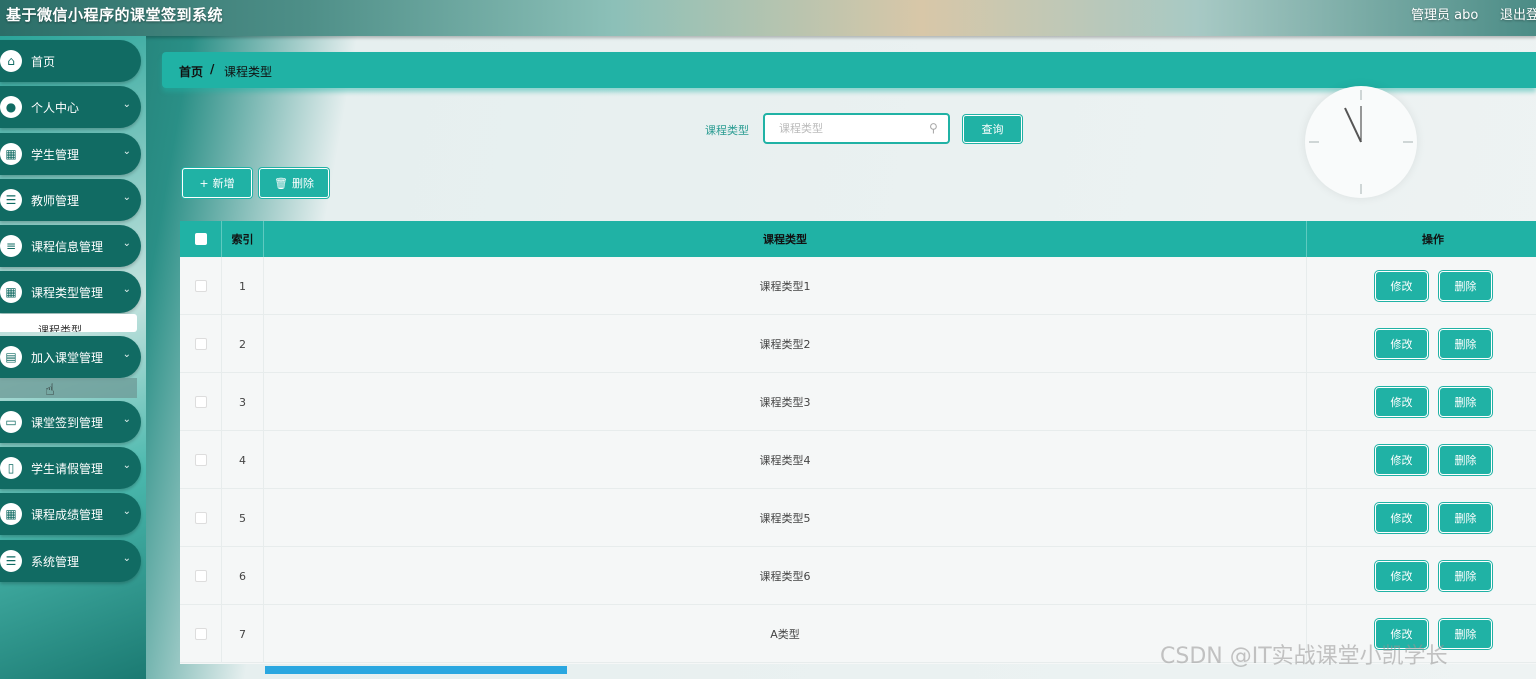 The image size is (1536, 679). What do you see at coordinates (70, 468) in the screenshot?
I see `sidebar-item-9: ▯ 学生请假管理 ⌄` at bounding box center [70, 468].